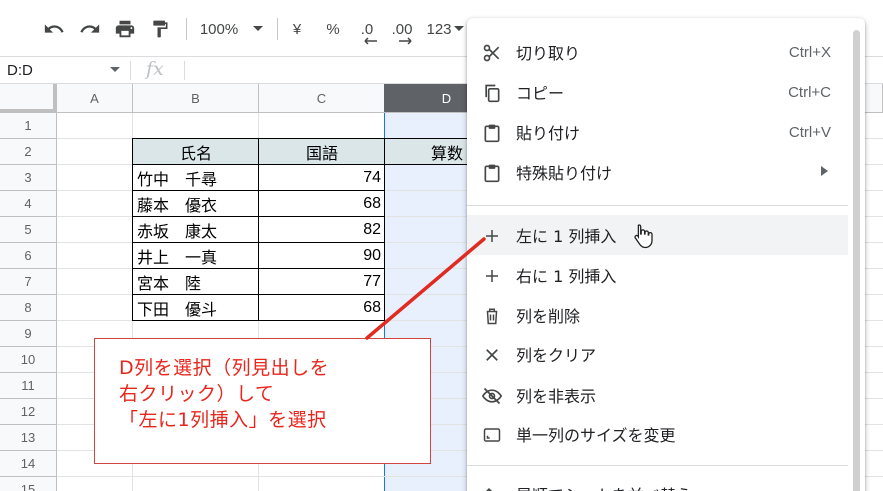  I want to click on menu-item-label: 単一列のサイズを変更, so click(596, 435).